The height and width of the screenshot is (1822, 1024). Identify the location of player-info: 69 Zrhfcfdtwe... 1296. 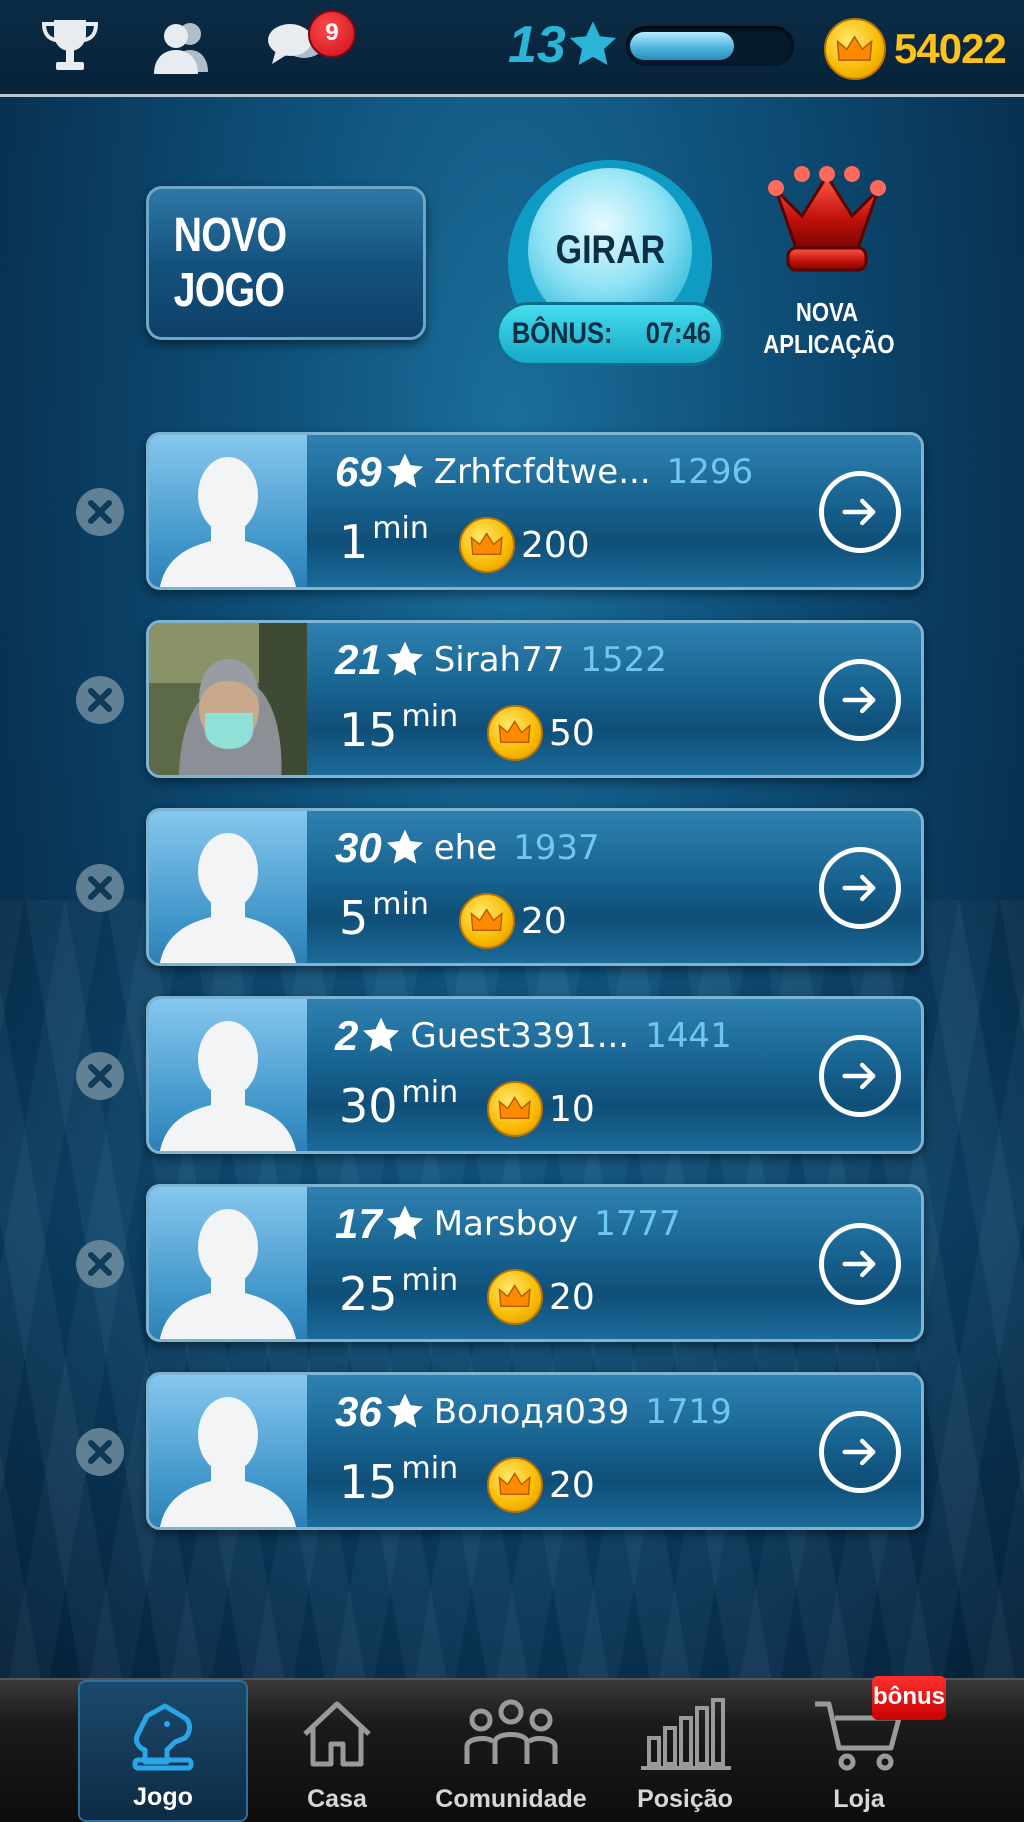
(544, 471).